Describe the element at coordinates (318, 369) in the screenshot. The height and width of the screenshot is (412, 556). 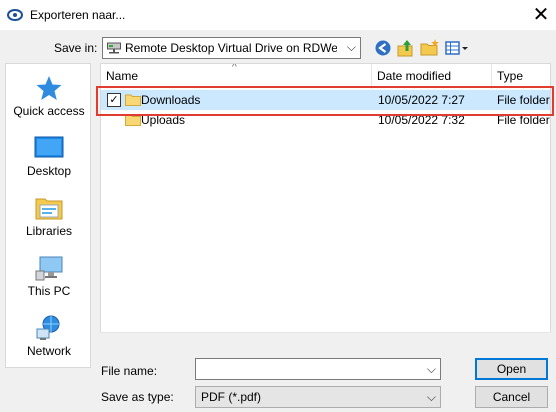
I see `file-name-input: ⌵` at that location.